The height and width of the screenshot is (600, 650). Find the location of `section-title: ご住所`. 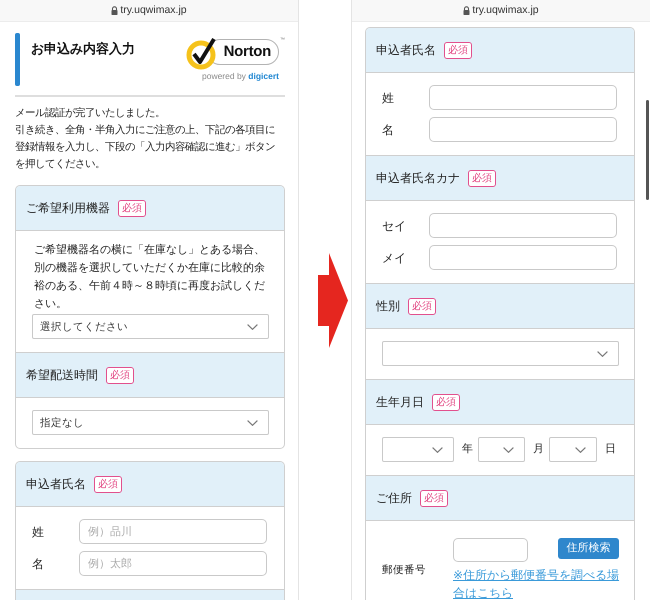

section-title: ご住所 is located at coordinates (394, 498).